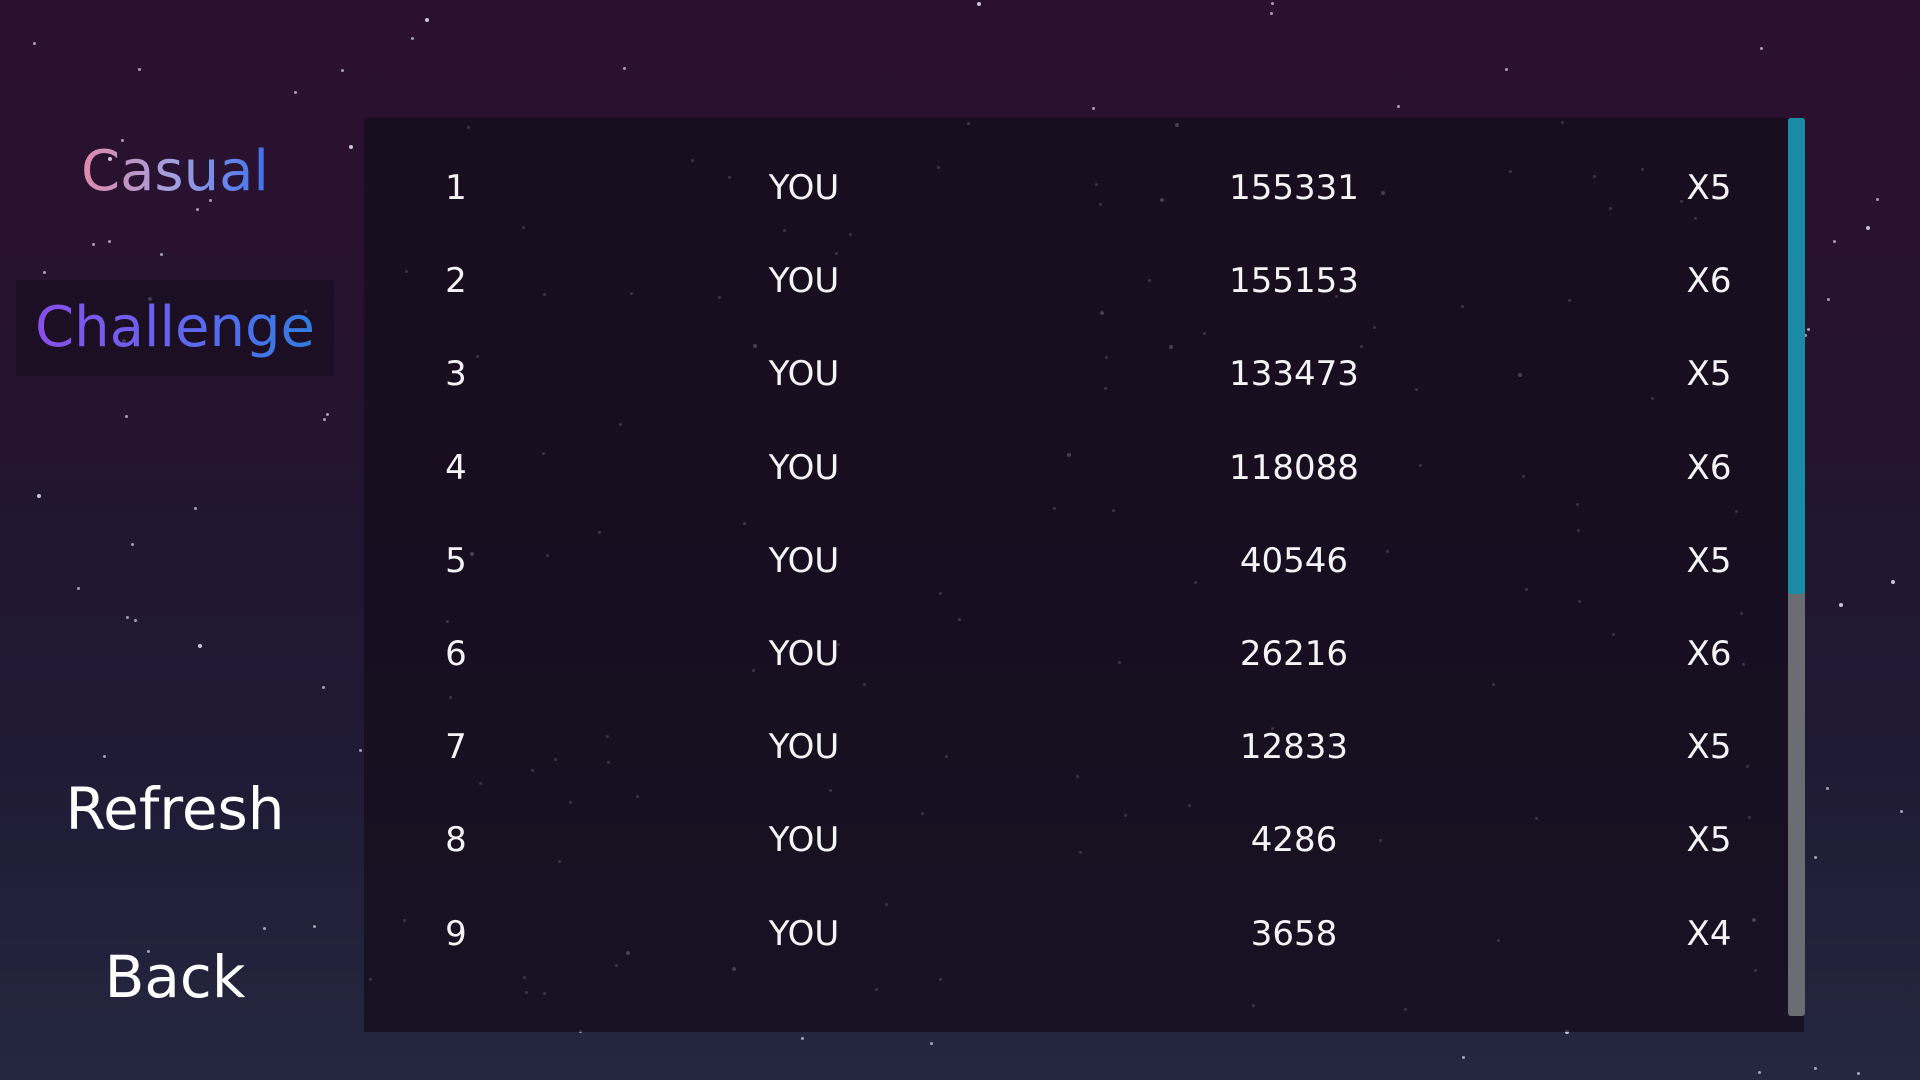 The image size is (1920, 1080). I want to click on leaderboard-row: 9 YOU 3658 X4, so click(1074, 934).